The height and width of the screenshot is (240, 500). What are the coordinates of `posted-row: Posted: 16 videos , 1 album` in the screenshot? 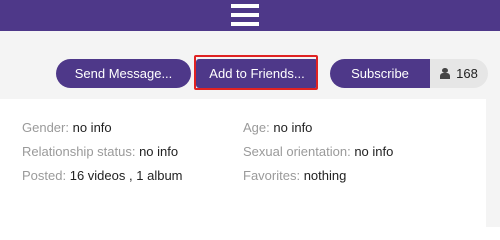 It's located at (102, 175).